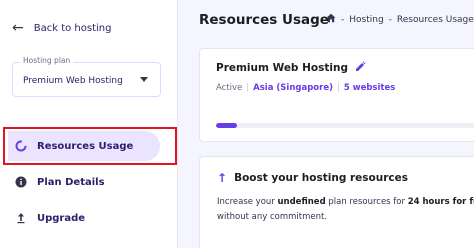 The height and width of the screenshot is (248, 474). I want to click on plan-name-row: Premium Web Hosting, so click(291, 68).